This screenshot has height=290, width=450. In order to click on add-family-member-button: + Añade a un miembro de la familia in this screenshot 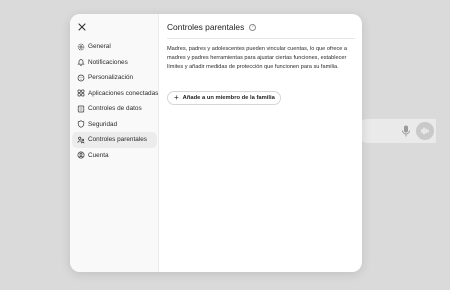, I will do `click(224, 98)`.